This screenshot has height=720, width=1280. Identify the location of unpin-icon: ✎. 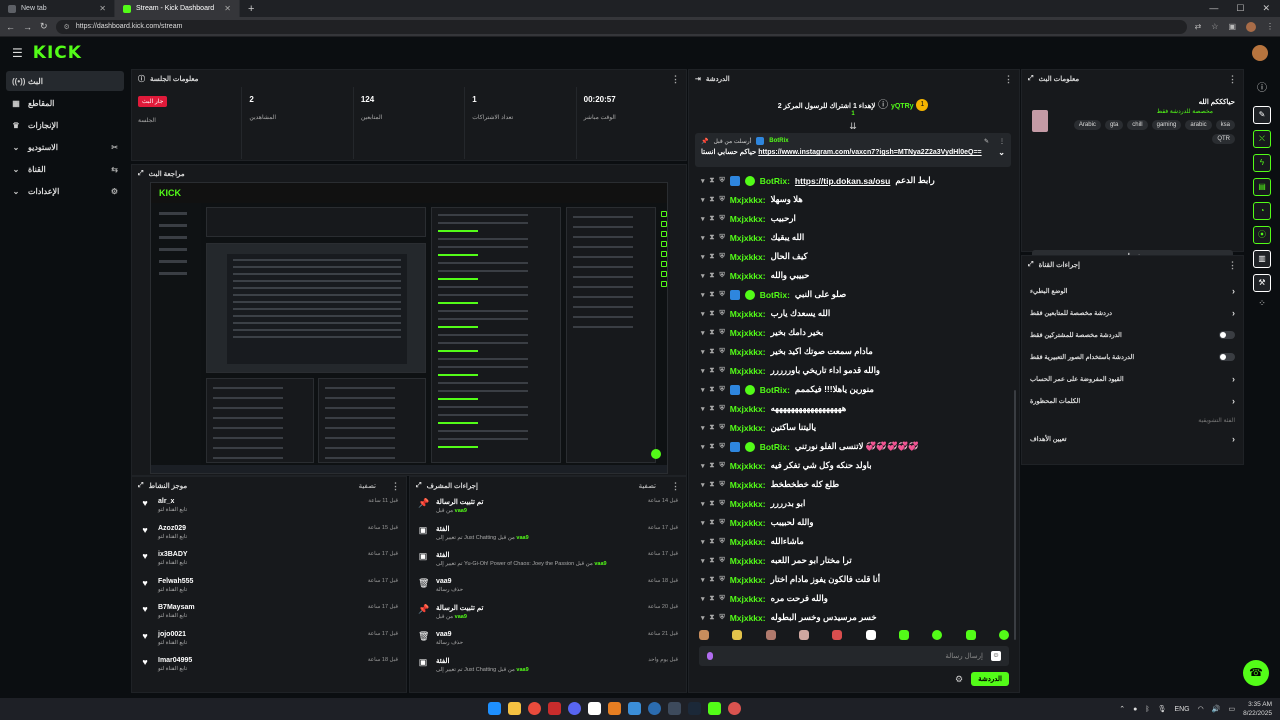
(986, 141).